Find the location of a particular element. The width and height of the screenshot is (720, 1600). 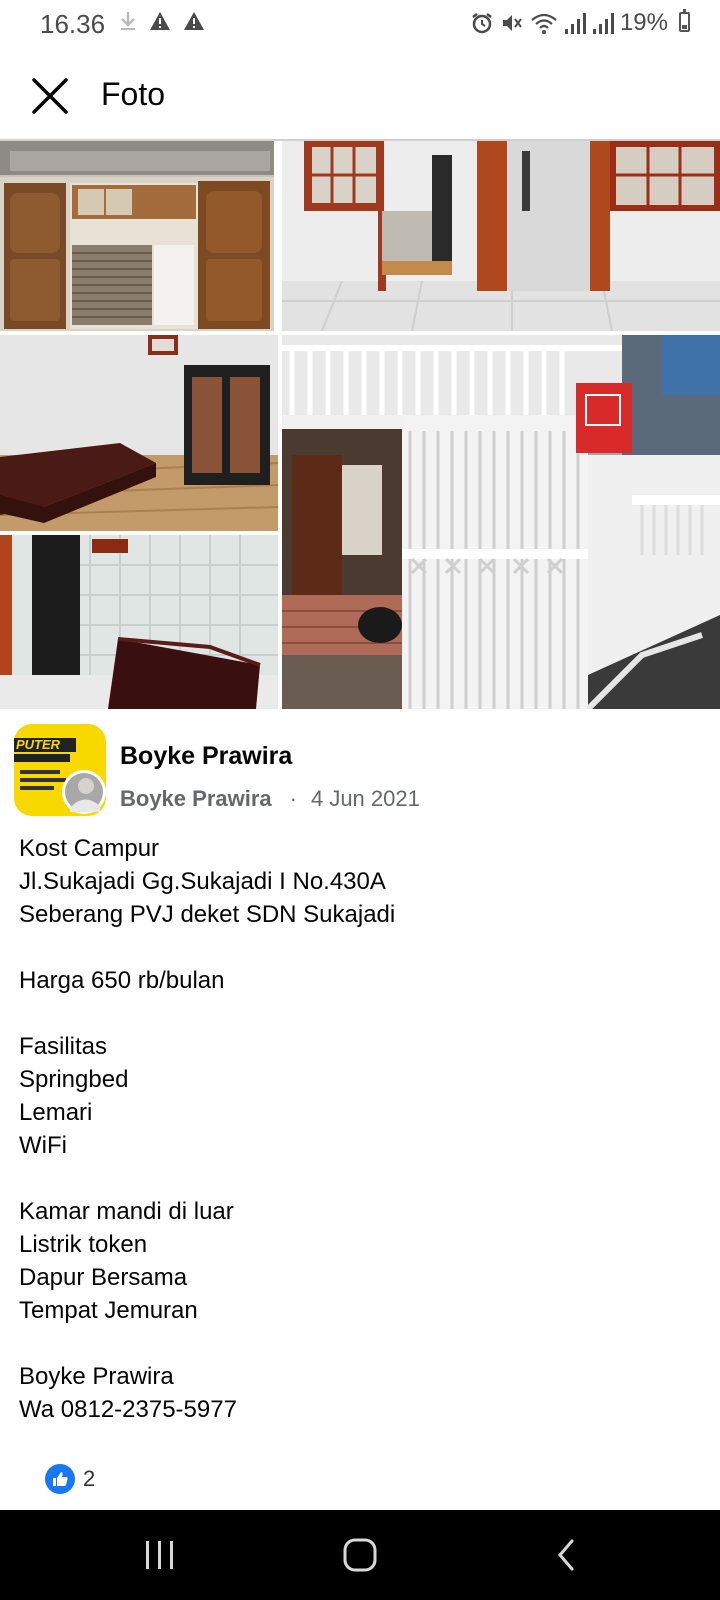

photo-kitchen-doors is located at coordinates (139, 236).